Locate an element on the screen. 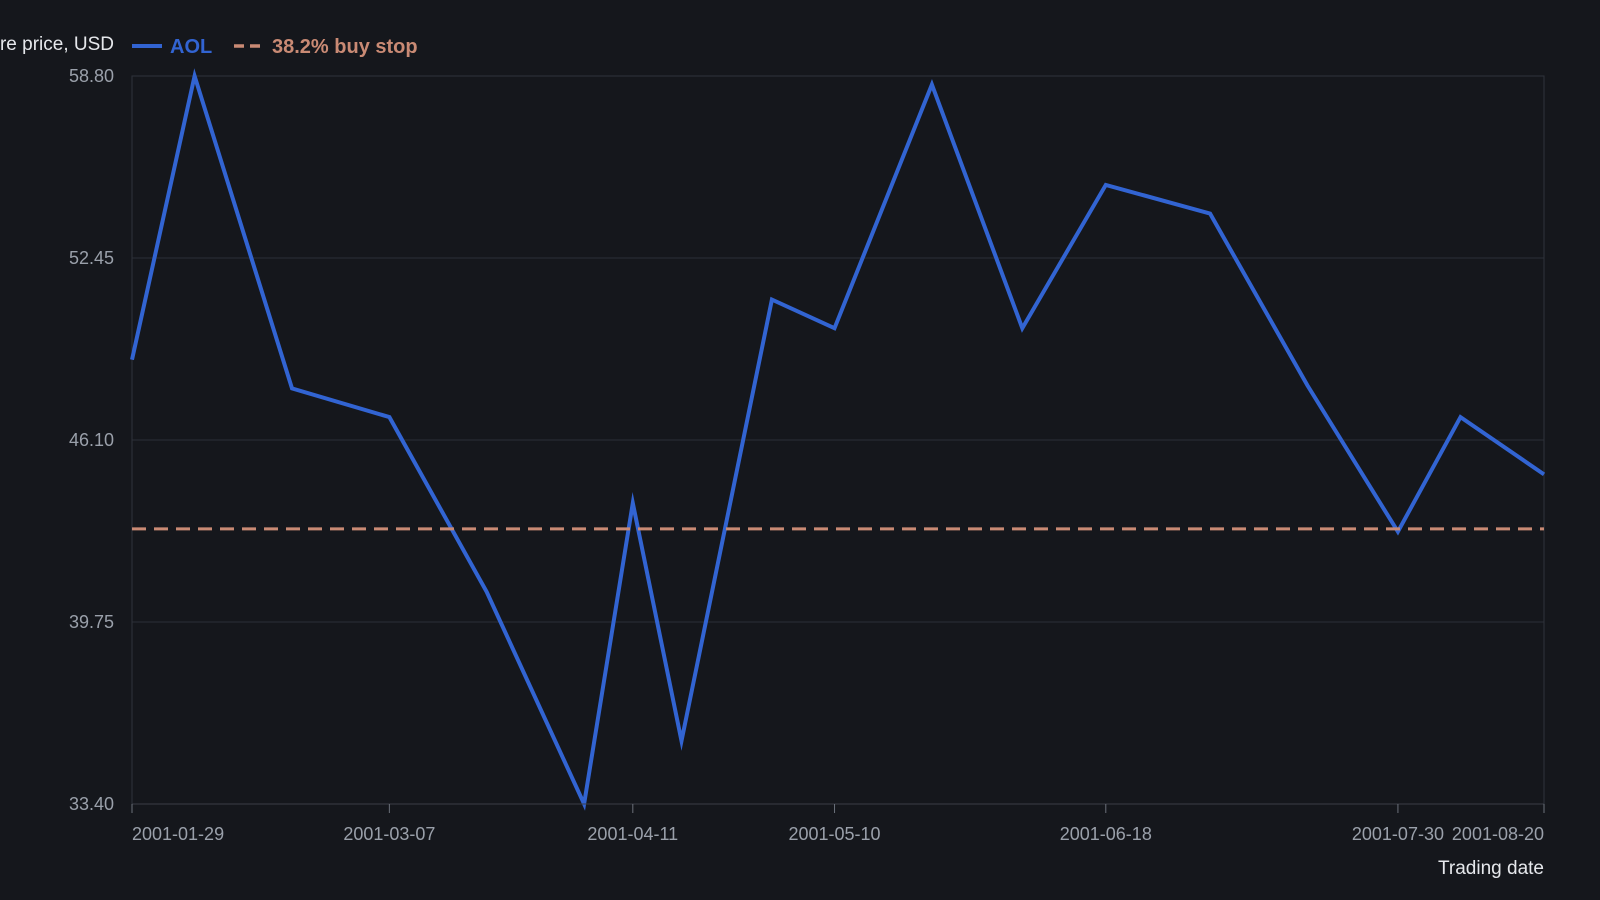  legend: AOL 38.2% buy stop is located at coordinates (275, 47).